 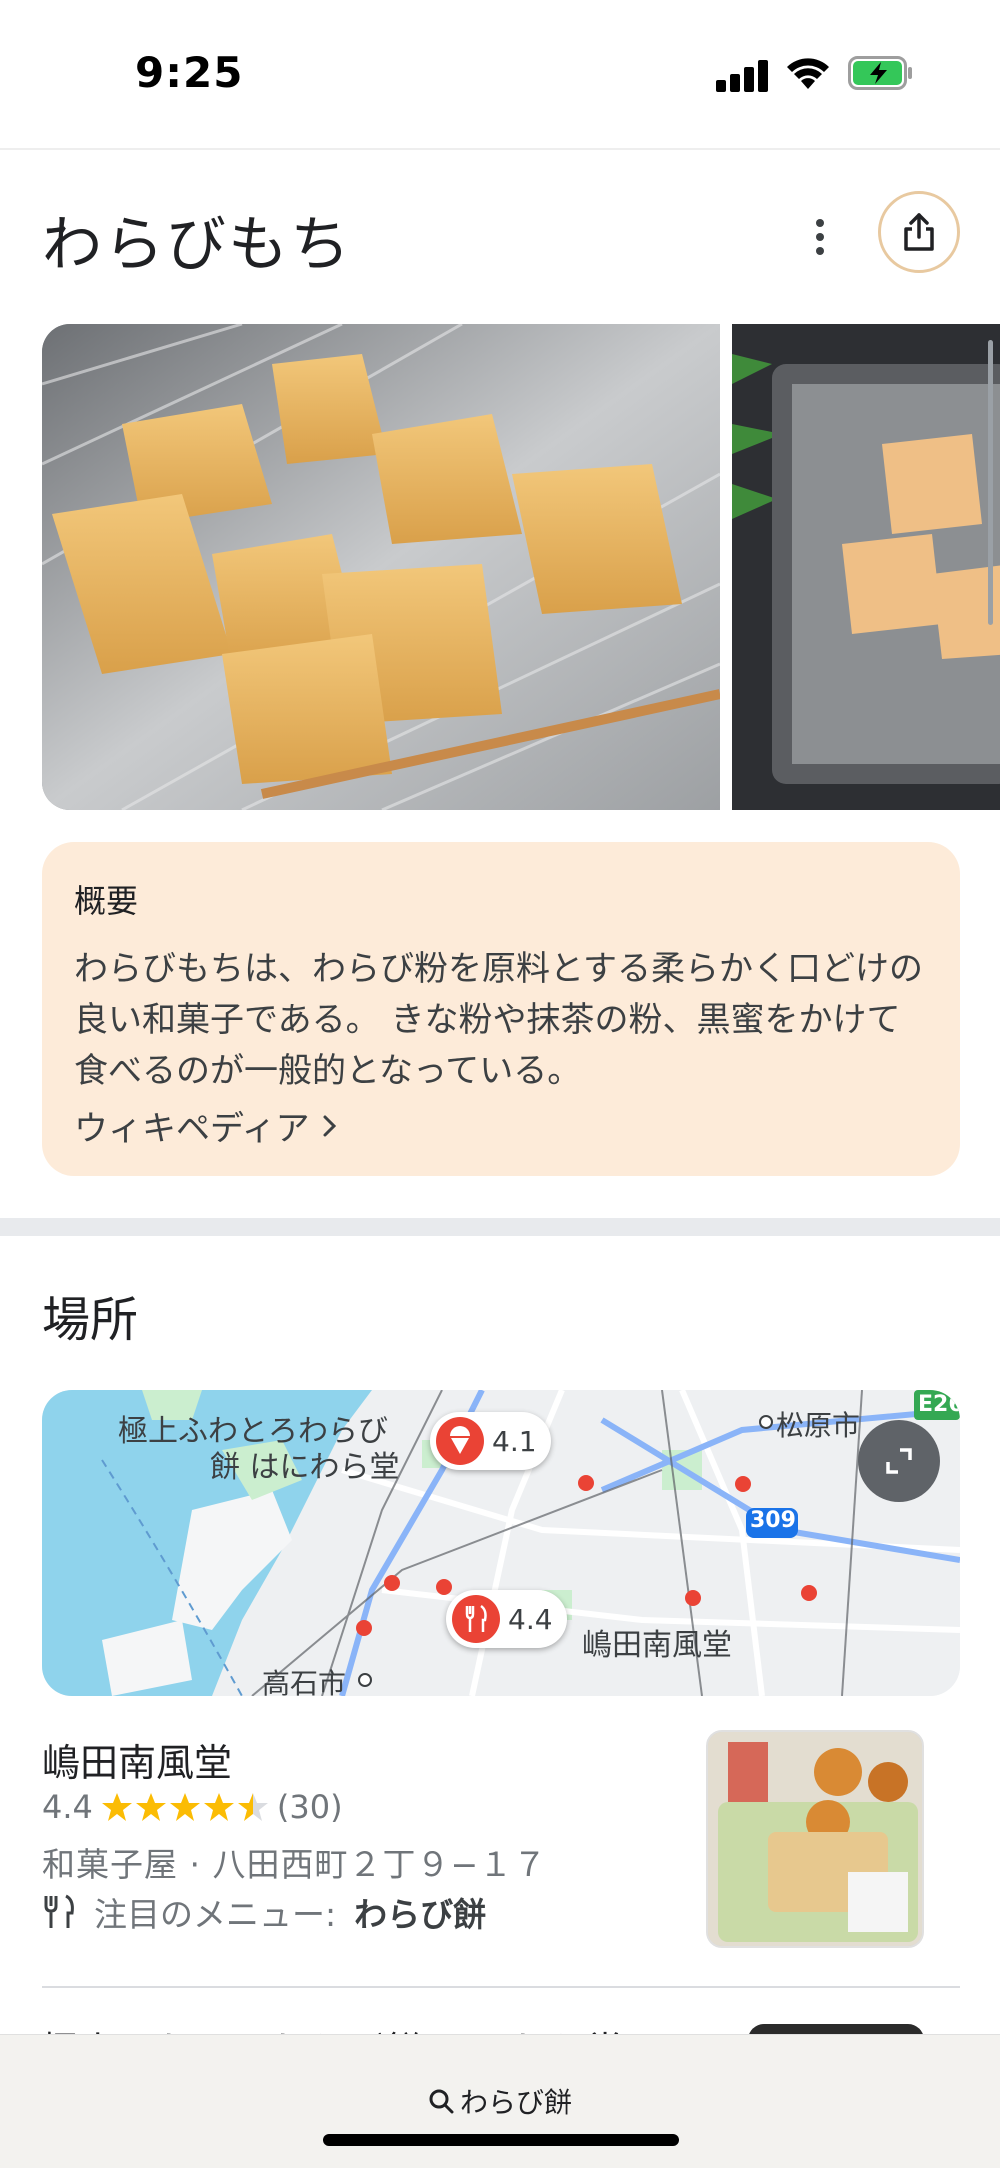 What do you see at coordinates (515, 2102) in the screenshot?
I see `bottom-search-query: わらび餅` at bounding box center [515, 2102].